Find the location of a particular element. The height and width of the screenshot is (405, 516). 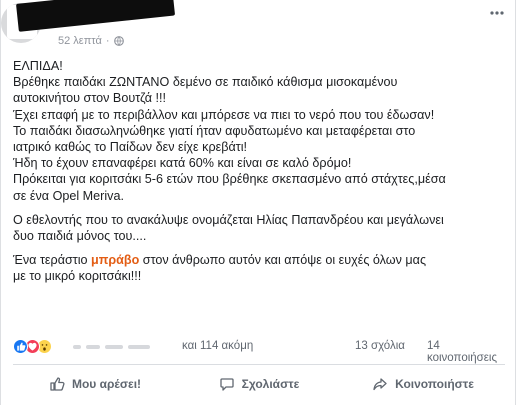

post-line: αυτοκινήτου στον Βουτζά !!! is located at coordinates (89, 98).